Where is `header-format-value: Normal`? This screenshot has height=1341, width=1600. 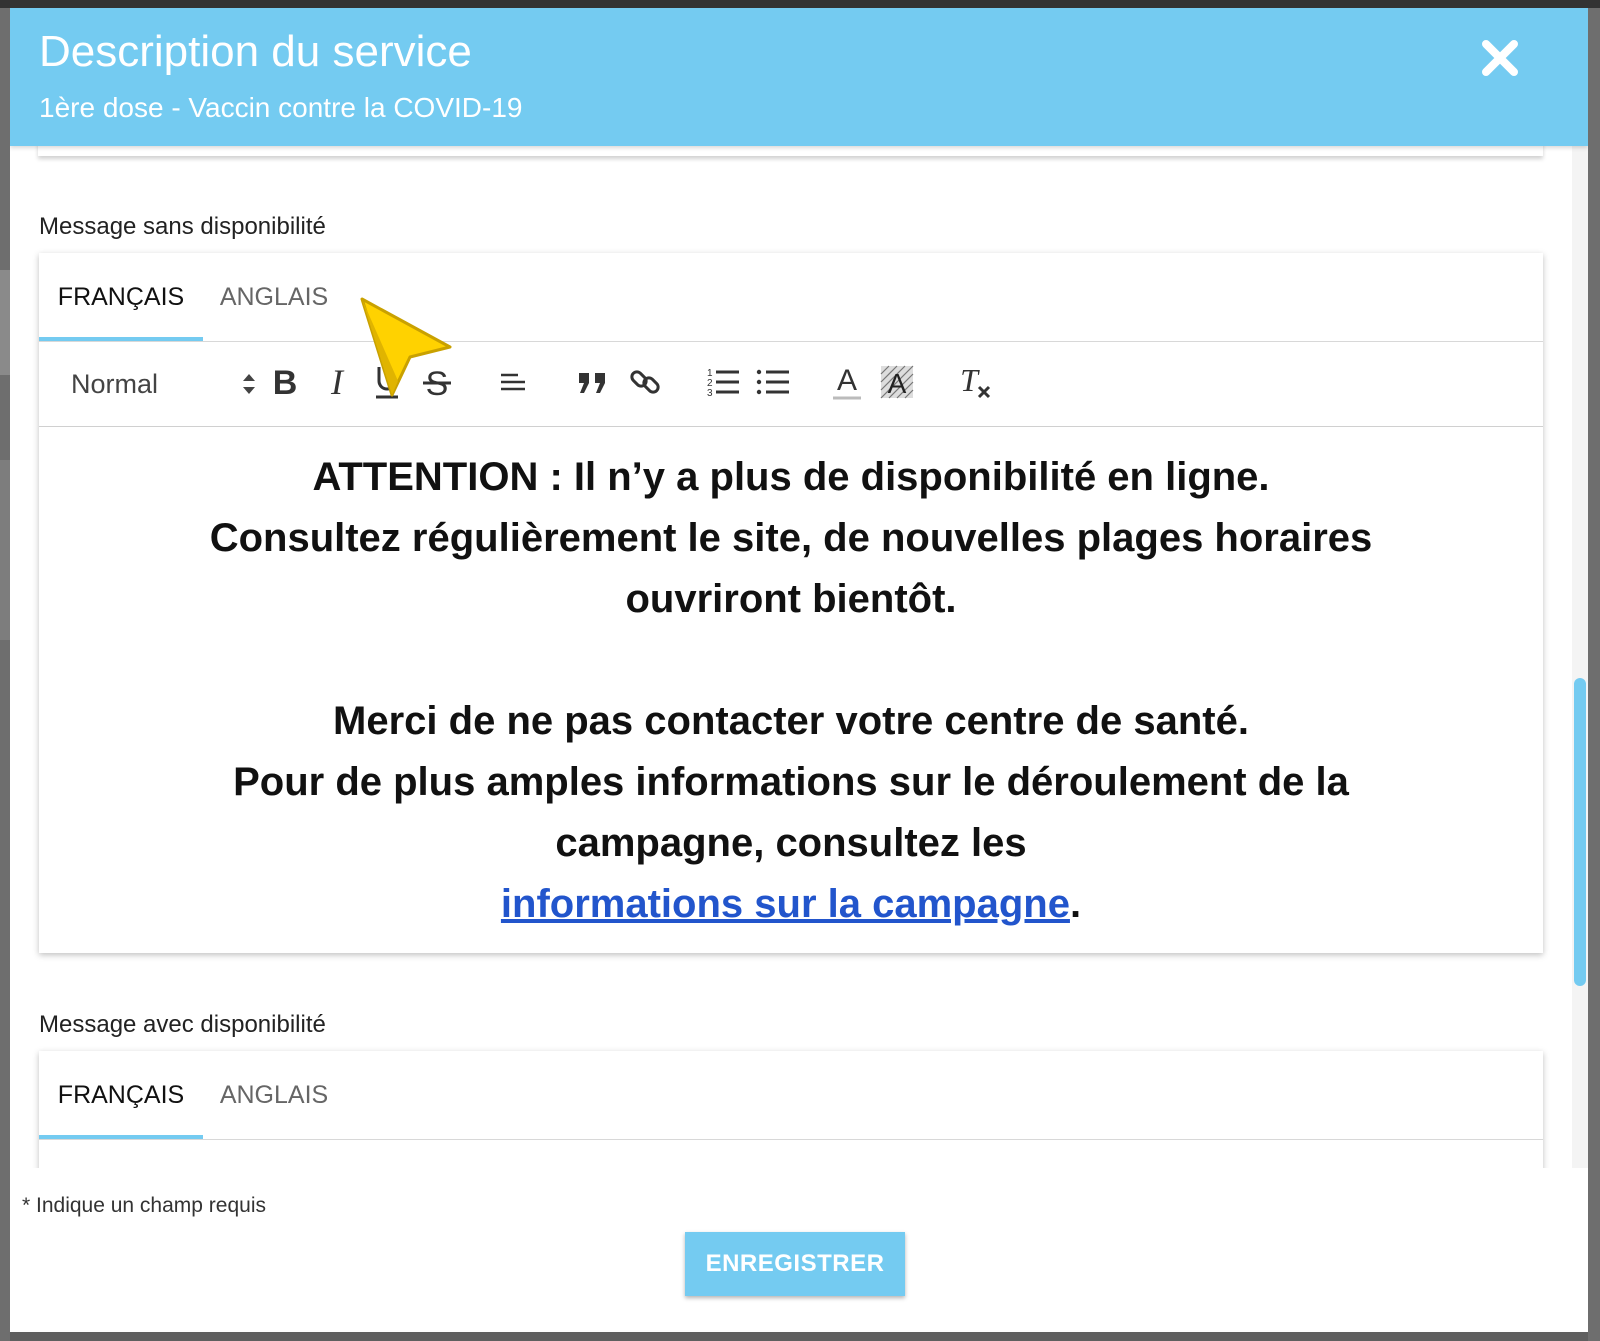 header-format-value: Normal is located at coordinates (115, 384).